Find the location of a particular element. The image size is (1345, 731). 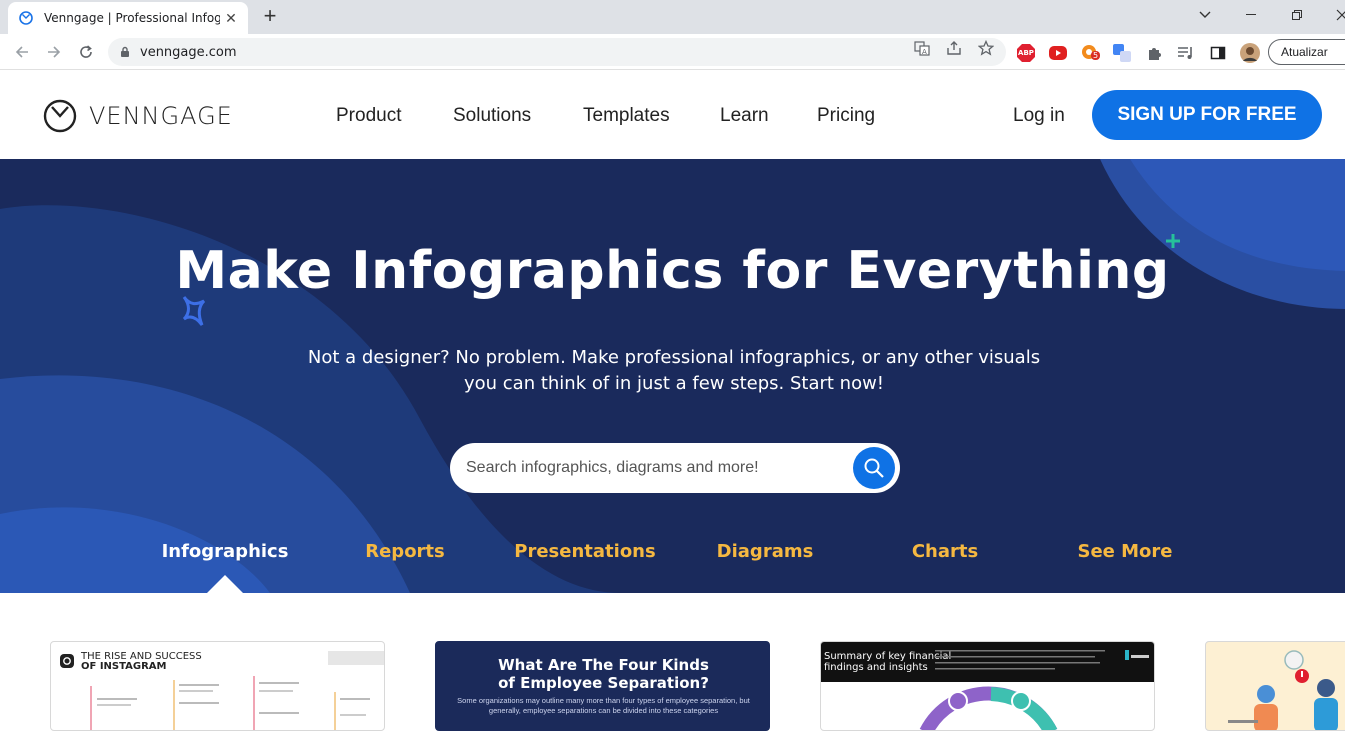

search-icon is located at coordinates (874, 468).